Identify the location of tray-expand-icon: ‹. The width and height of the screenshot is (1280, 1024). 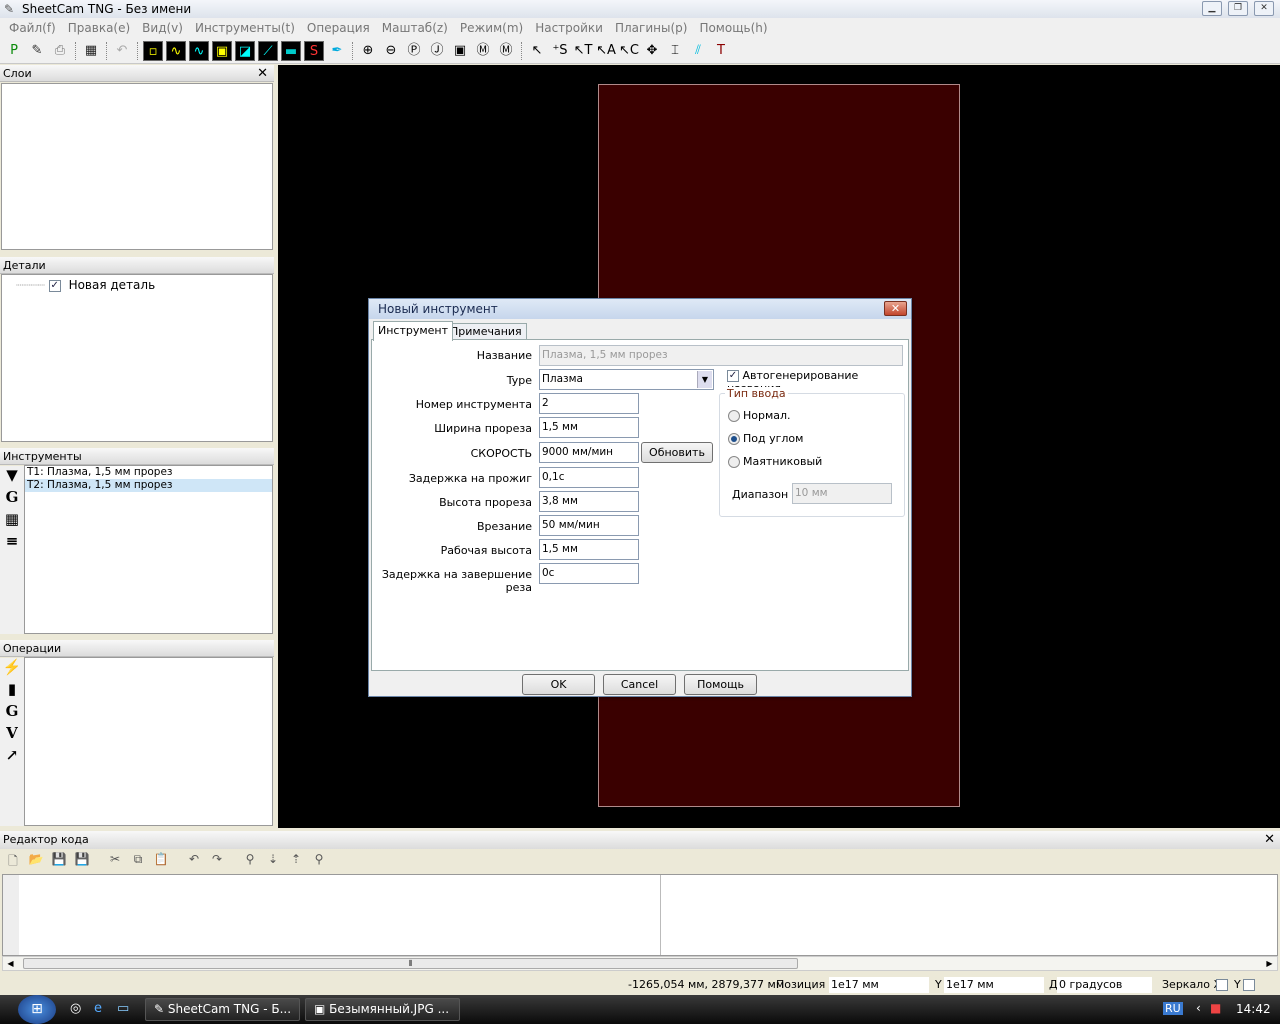
(1198, 1008).